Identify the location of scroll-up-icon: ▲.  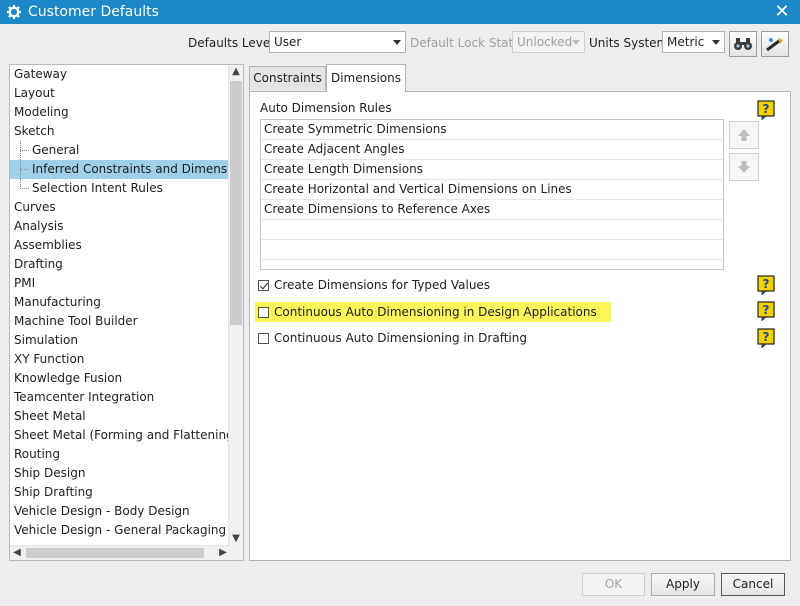
(236, 72).